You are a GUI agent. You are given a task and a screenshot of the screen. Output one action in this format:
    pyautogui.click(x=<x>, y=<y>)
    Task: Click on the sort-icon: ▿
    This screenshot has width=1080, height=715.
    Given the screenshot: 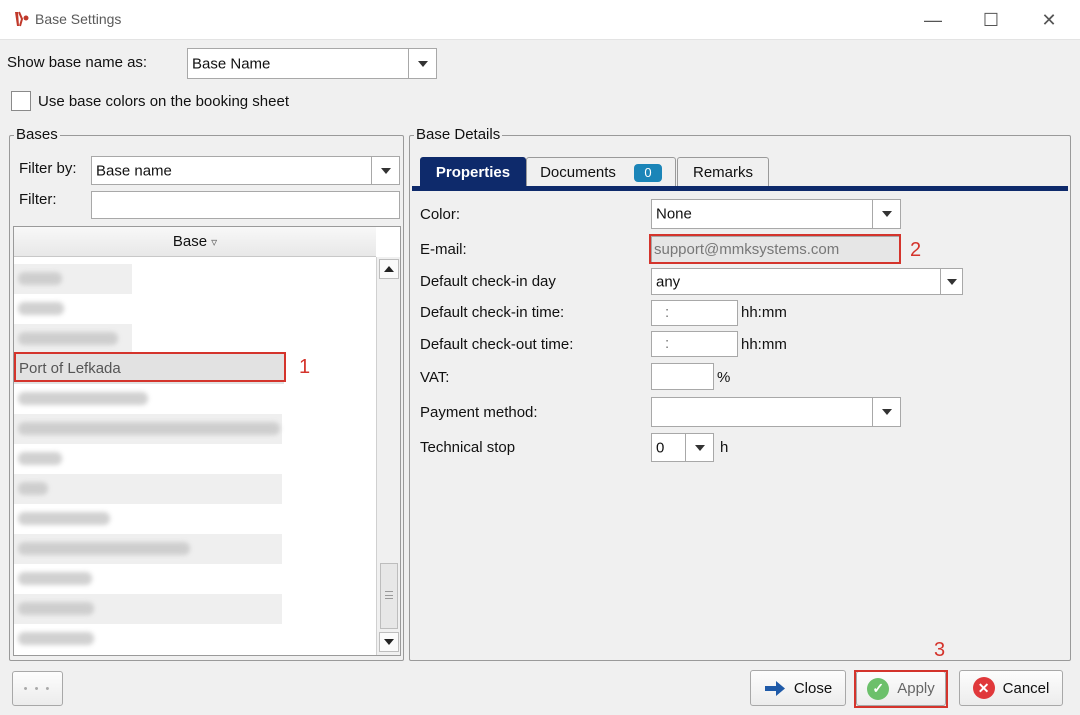 What is the action you would take?
    pyautogui.click(x=214, y=241)
    